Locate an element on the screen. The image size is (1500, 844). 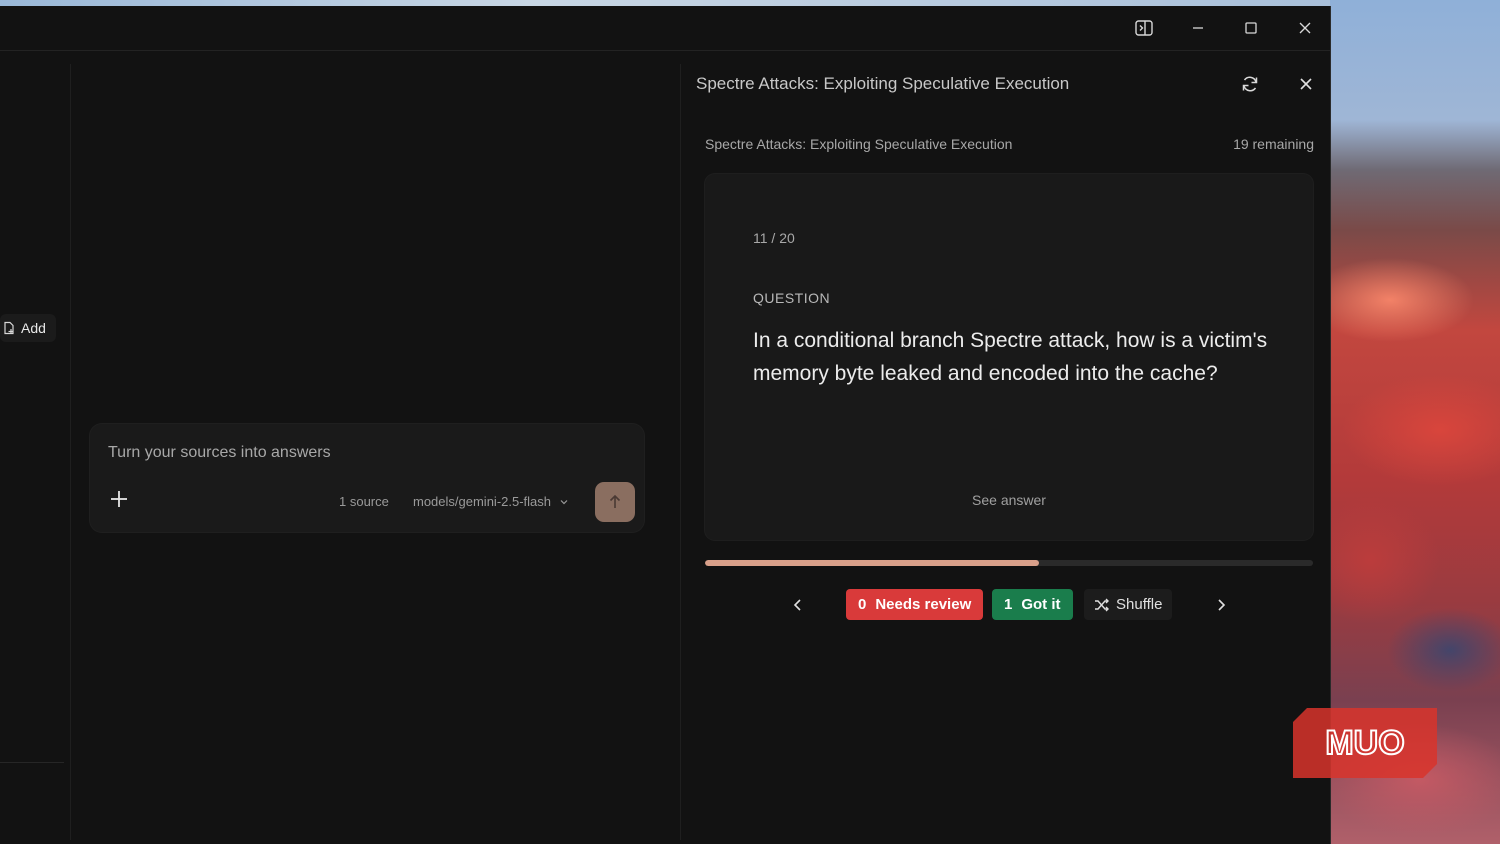
progress-bar is located at coordinates (1009, 563).